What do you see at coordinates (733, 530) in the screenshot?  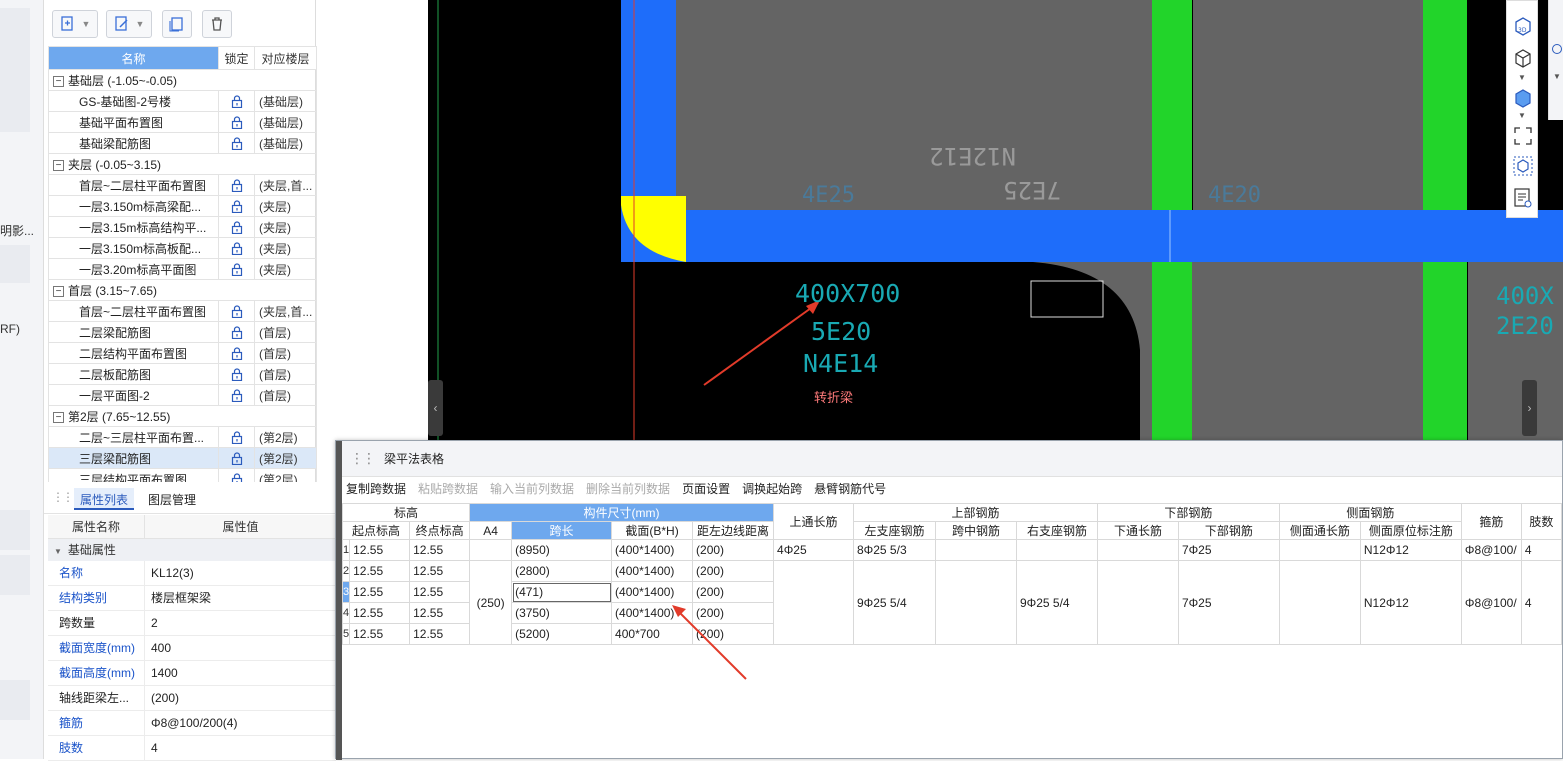 I see `header-offset: 距左边线距离` at bounding box center [733, 530].